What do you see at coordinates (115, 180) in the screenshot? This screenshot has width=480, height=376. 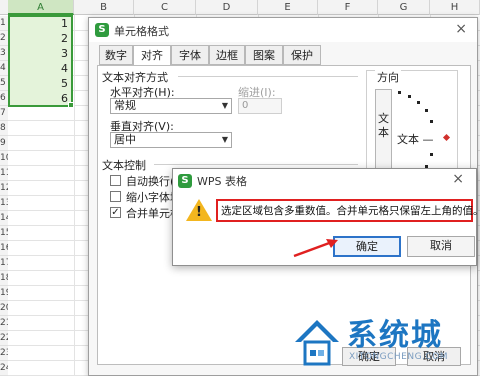 I see `wrap-text-checkbox` at bounding box center [115, 180].